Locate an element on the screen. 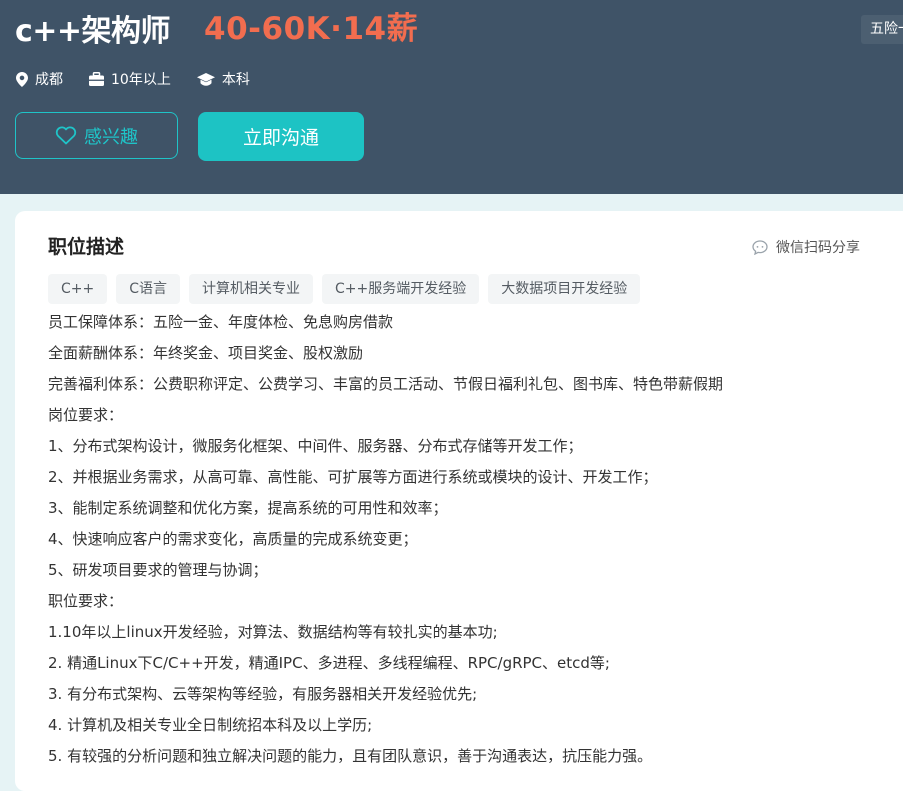  skill-tags: C++ C语言 计算机相关专业 C++服务端开发经验 大数据项目开发经验 is located at coordinates (348, 289).